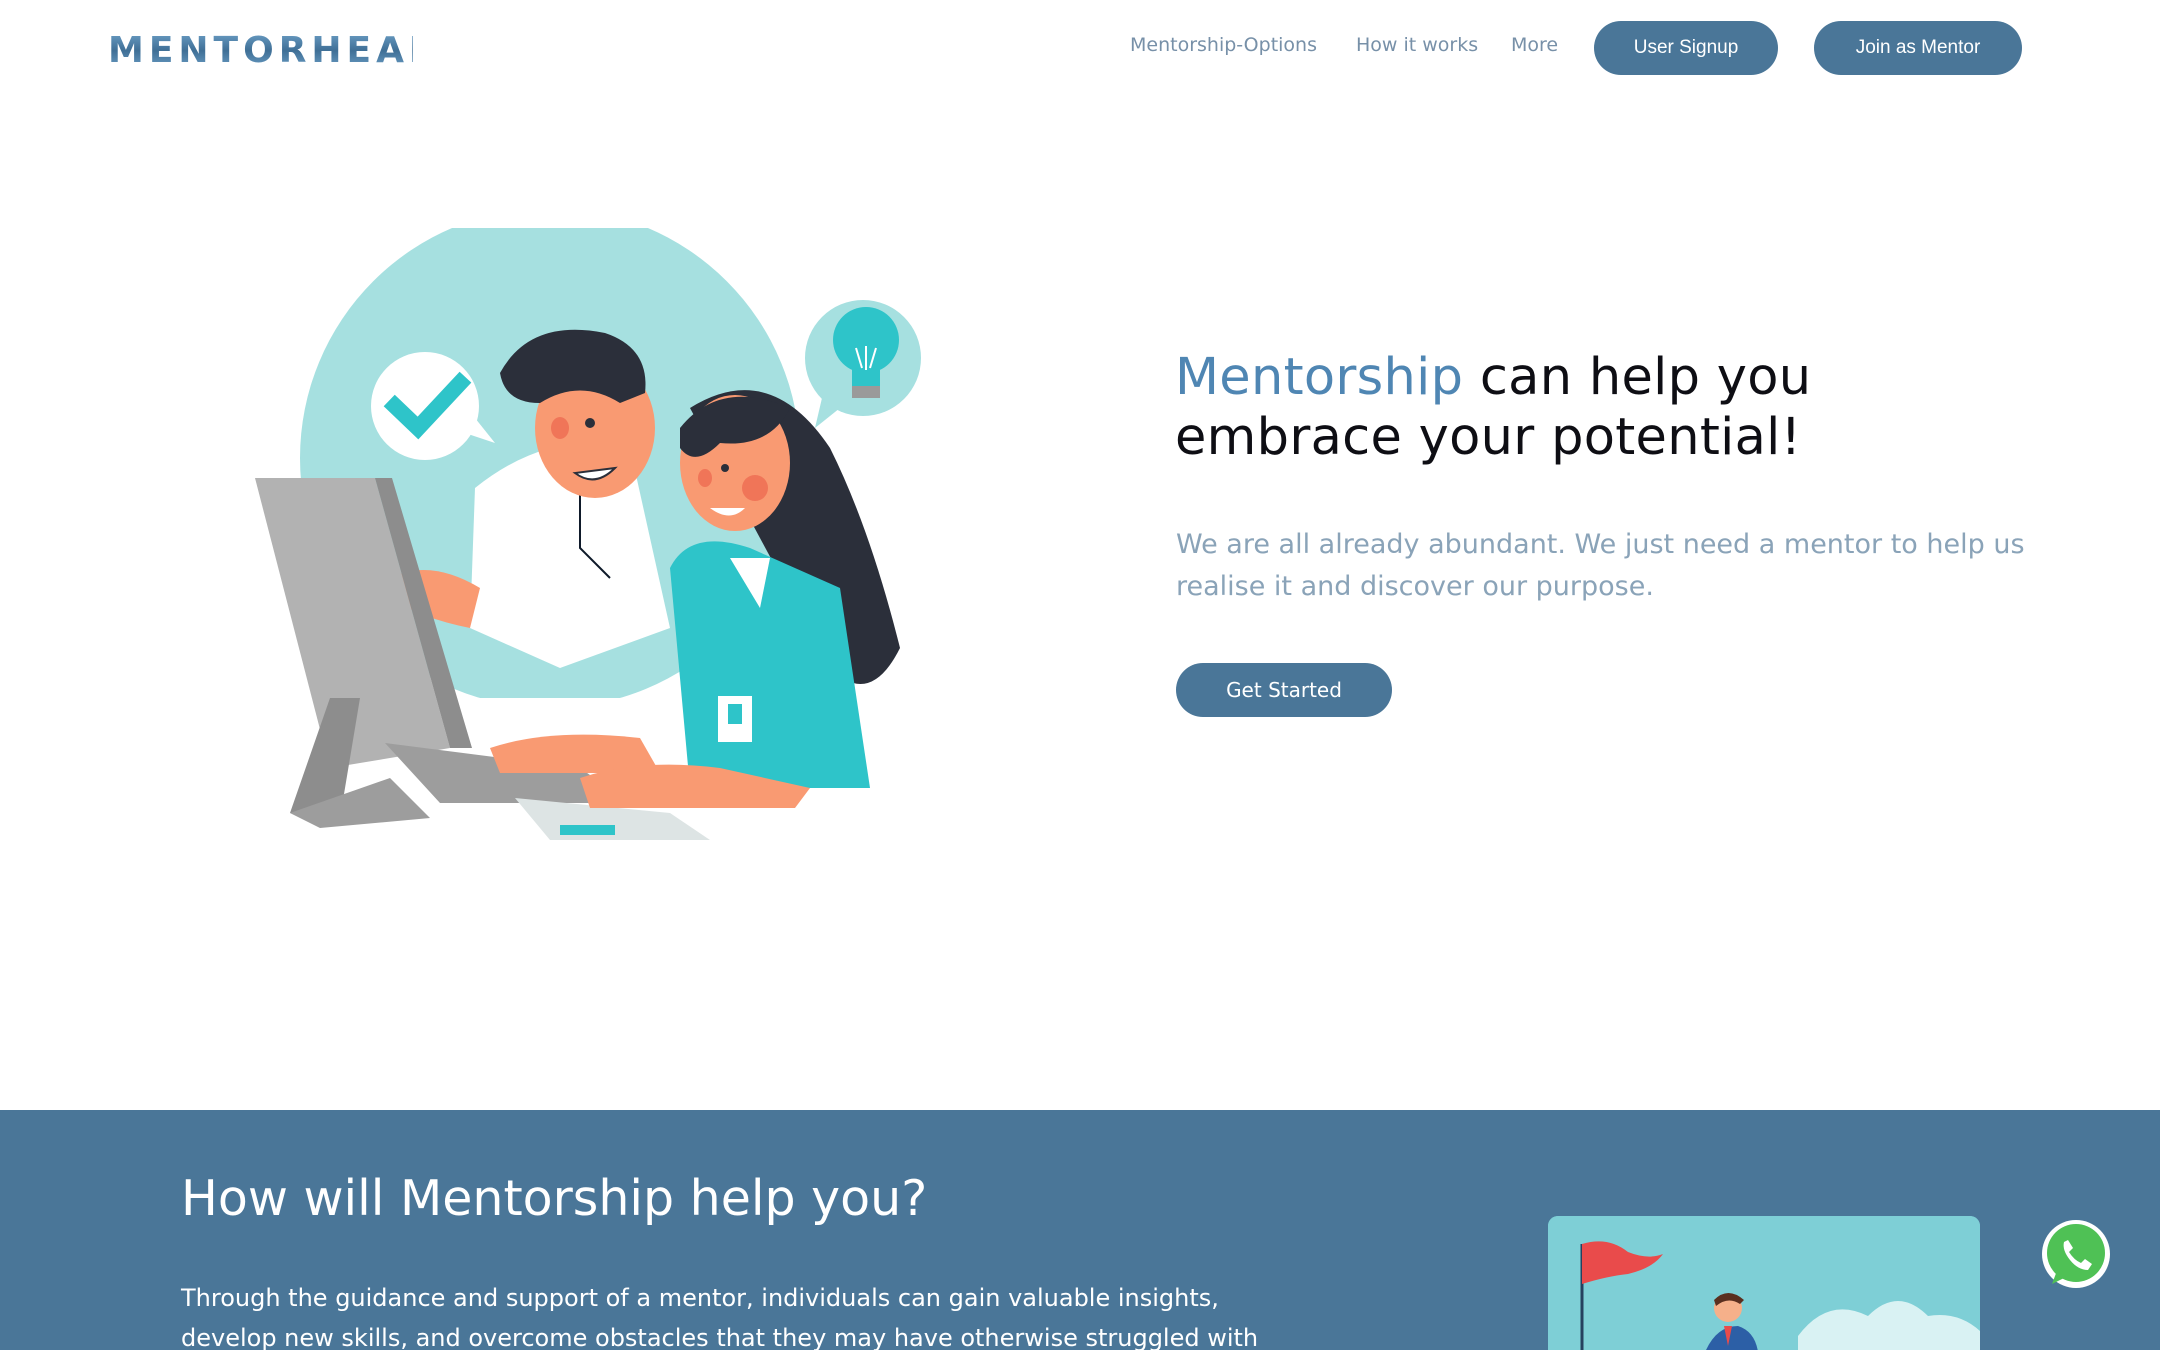  What do you see at coordinates (1417, 45) in the screenshot?
I see `nav-link-how-it-works: How it works` at bounding box center [1417, 45].